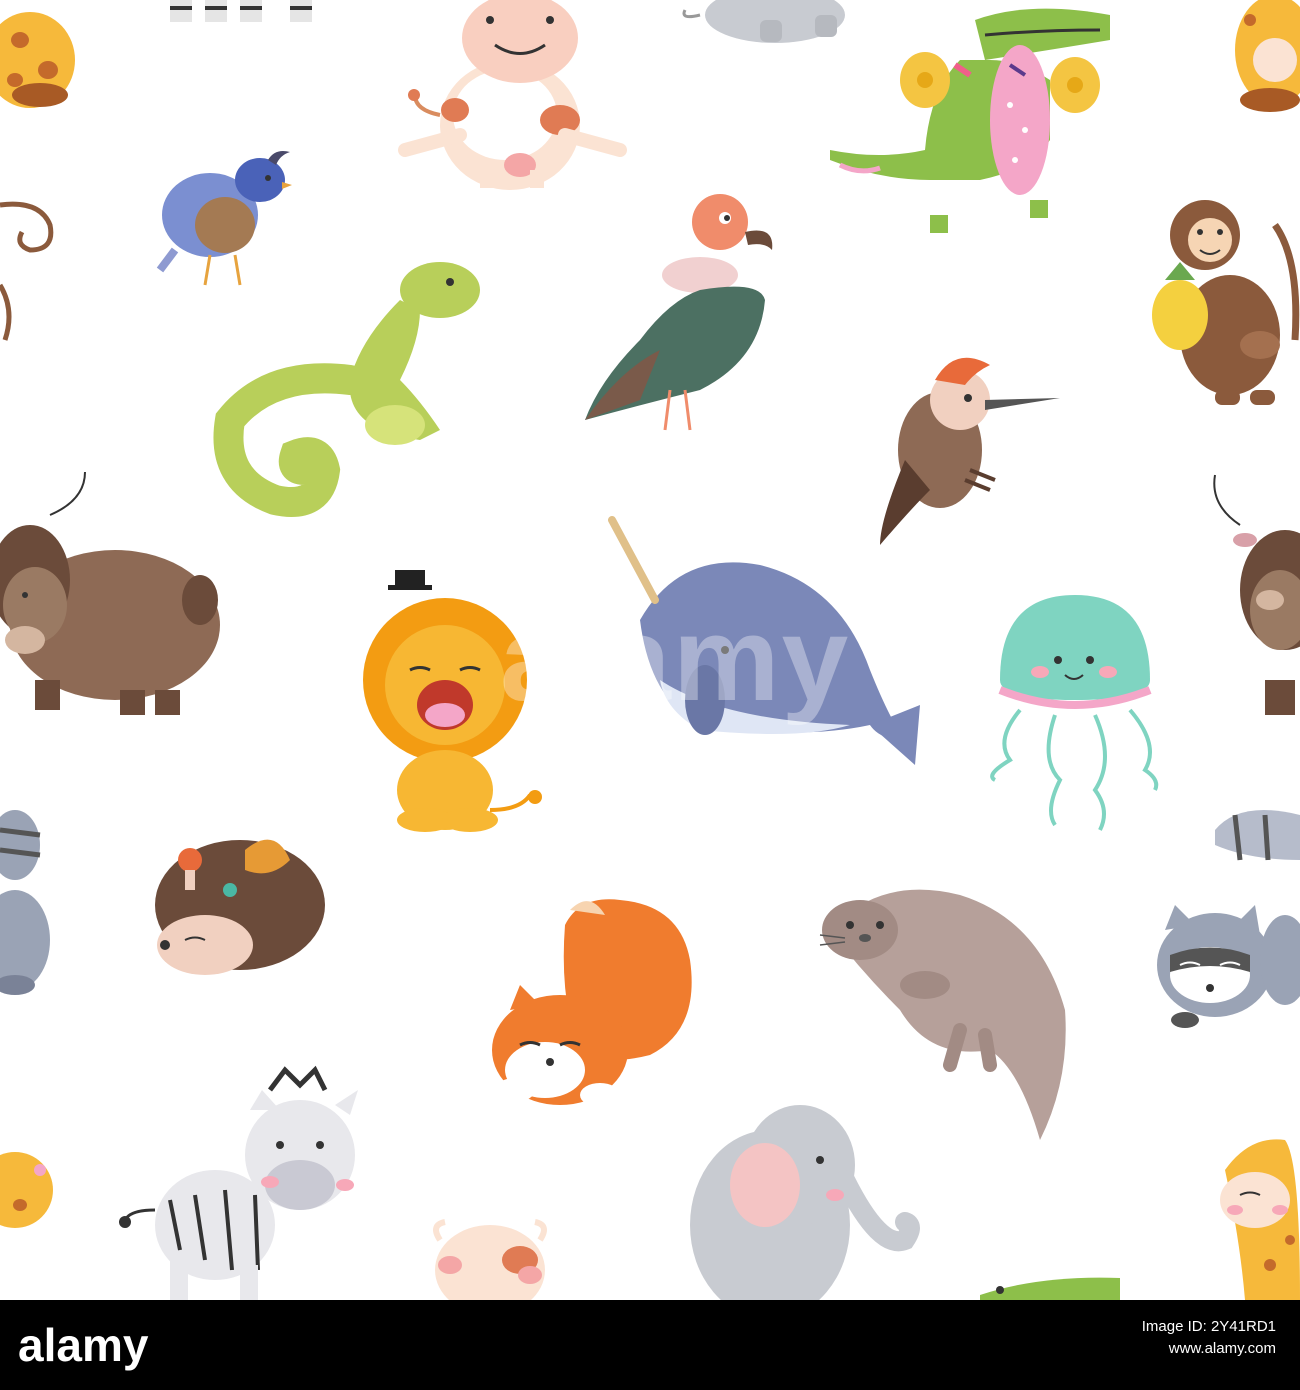 The width and height of the screenshot is (1300, 1390). Describe the element at coordinates (1074, 713) in the screenshot. I see `jellyfish` at that location.